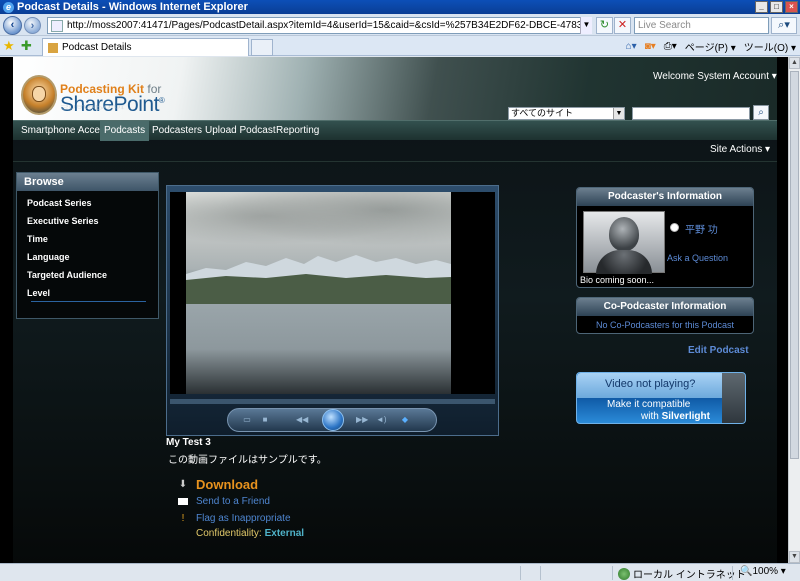 This screenshot has width=800, height=581. What do you see at coordinates (302, 420) in the screenshot?
I see `rewind-icon: ◀◀` at bounding box center [302, 420].